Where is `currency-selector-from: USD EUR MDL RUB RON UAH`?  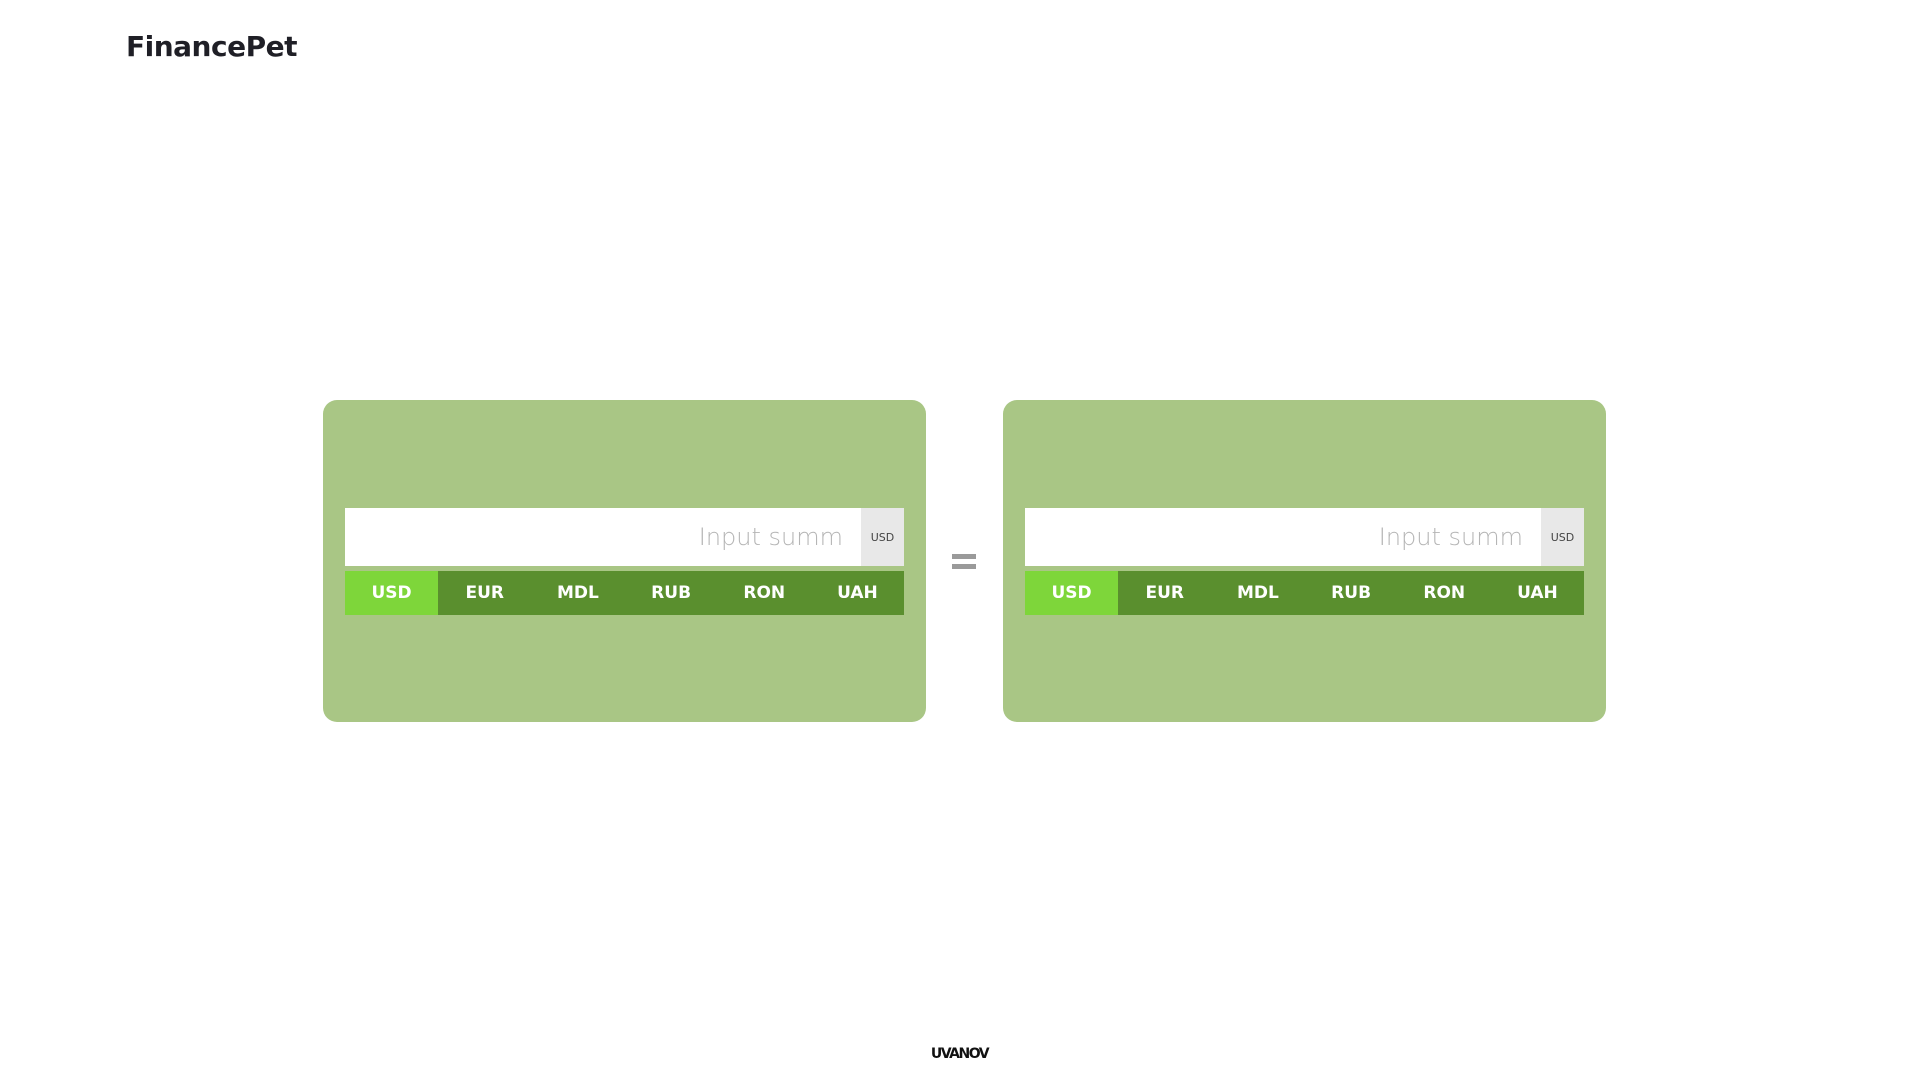 currency-selector-from: USD EUR MDL RUB RON UAH is located at coordinates (625, 593).